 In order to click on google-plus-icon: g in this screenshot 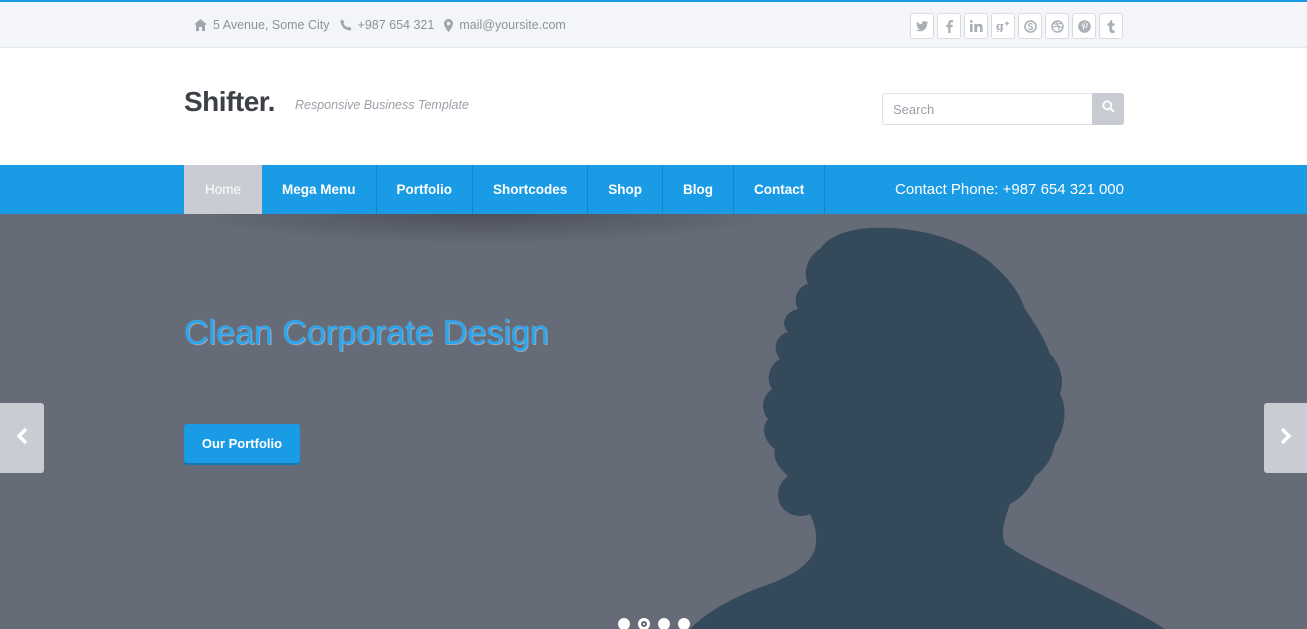, I will do `click(1003, 26)`.